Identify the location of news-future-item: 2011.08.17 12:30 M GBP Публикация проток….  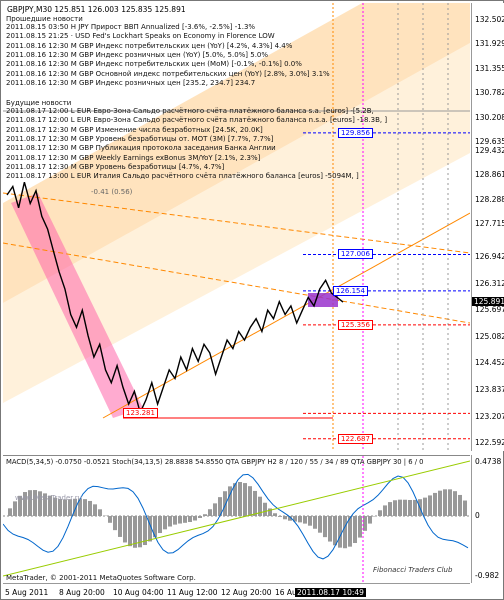
(141, 148).